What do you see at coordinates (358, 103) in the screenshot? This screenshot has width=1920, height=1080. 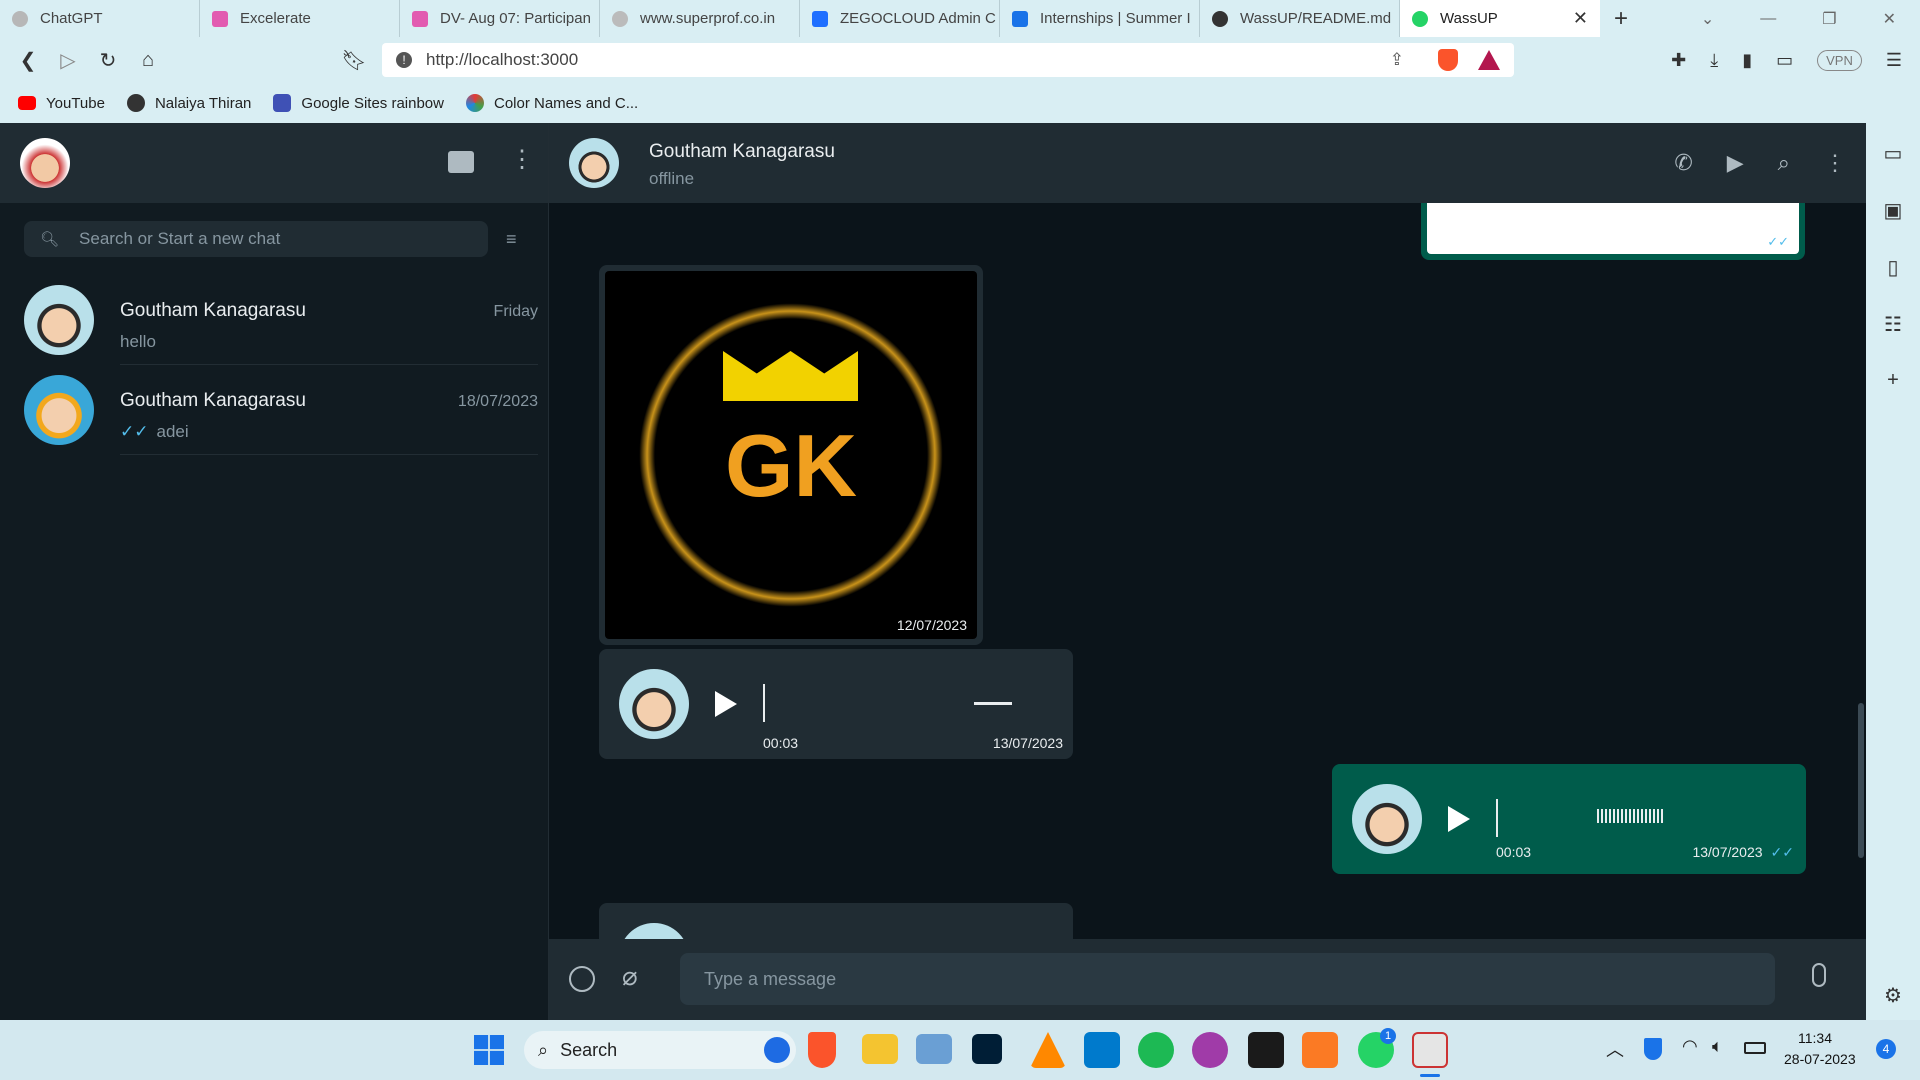 I see `bookmark-google-sites: Google Sites rainbow` at bounding box center [358, 103].